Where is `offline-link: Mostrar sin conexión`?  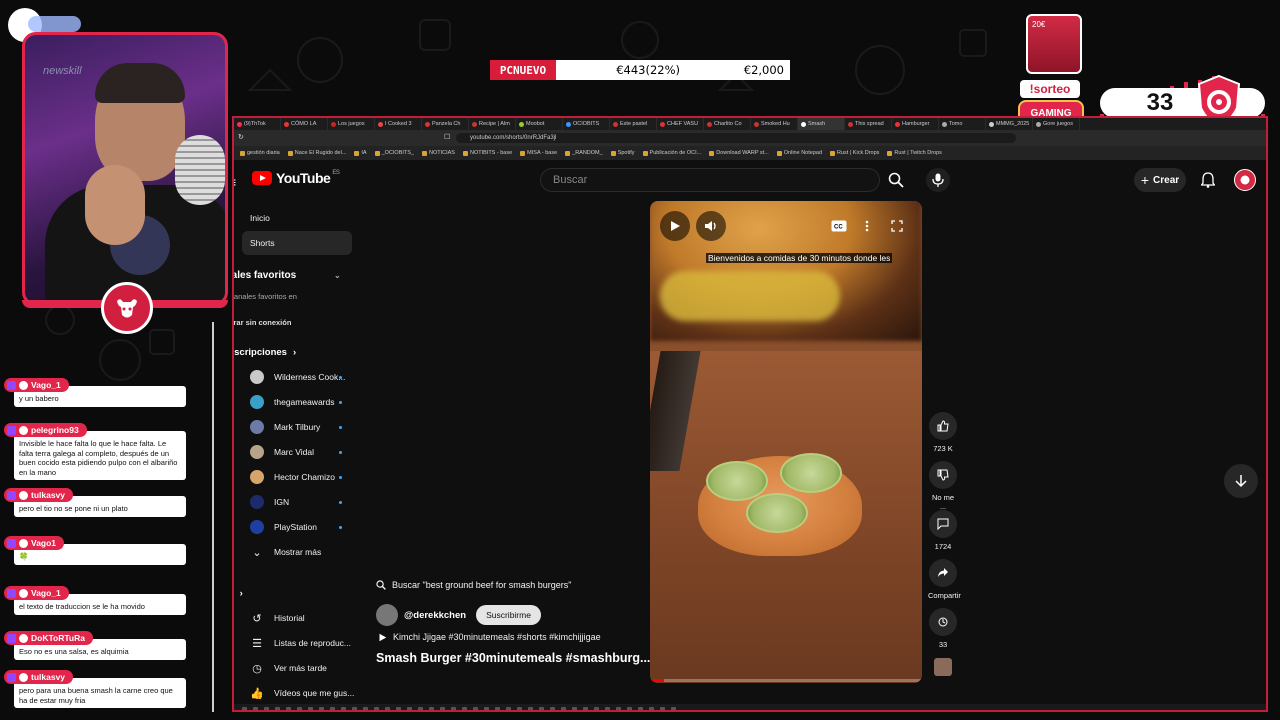 offline-link: Mostrar sin conexión is located at coordinates (262, 322).